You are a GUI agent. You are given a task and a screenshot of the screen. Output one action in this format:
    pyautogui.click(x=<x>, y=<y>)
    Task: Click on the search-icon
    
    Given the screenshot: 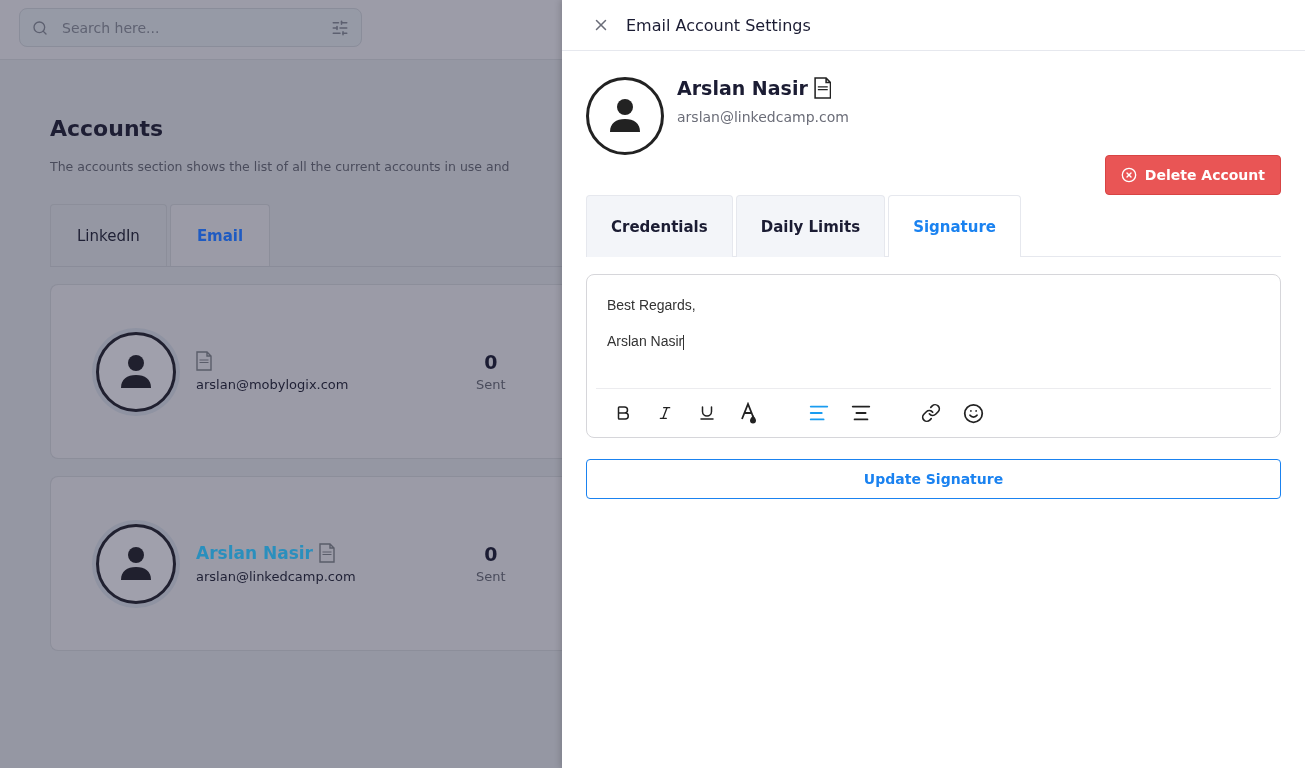 What is the action you would take?
    pyautogui.click(x=40, y=27)
    